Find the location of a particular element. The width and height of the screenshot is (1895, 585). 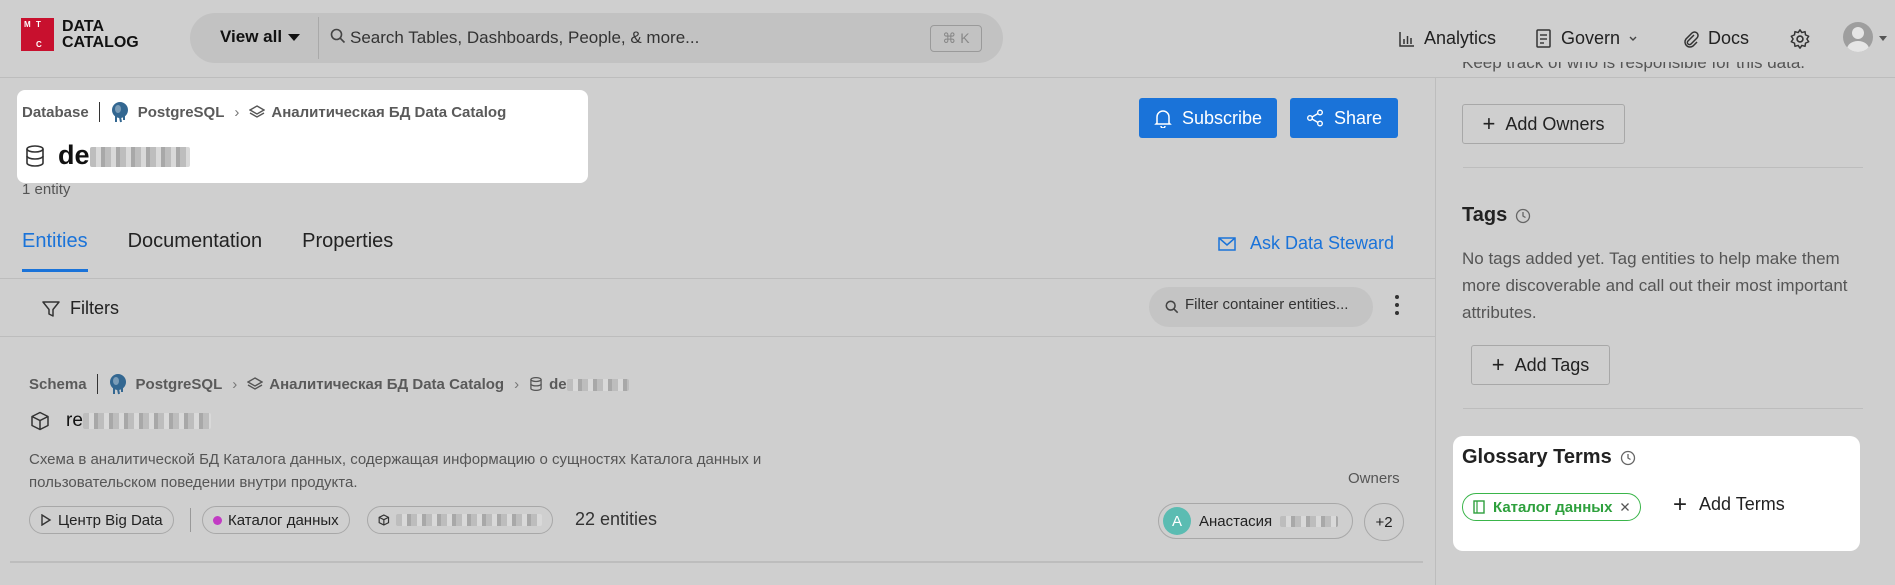

schema-title: re is located at coordinates (120, 421).